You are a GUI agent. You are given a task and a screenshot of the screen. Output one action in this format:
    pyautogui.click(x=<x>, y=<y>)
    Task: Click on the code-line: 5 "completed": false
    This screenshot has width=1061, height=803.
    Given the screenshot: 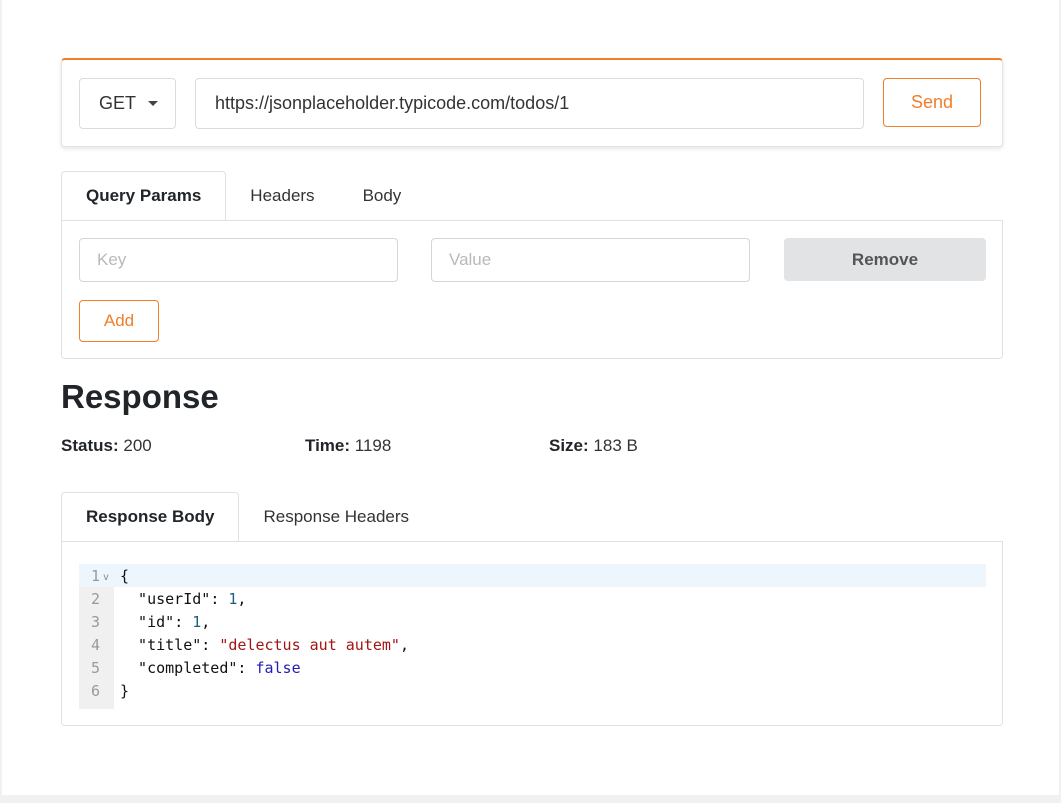 What is the action you would take?
    pyautogui.click(x=532, y=667)
    